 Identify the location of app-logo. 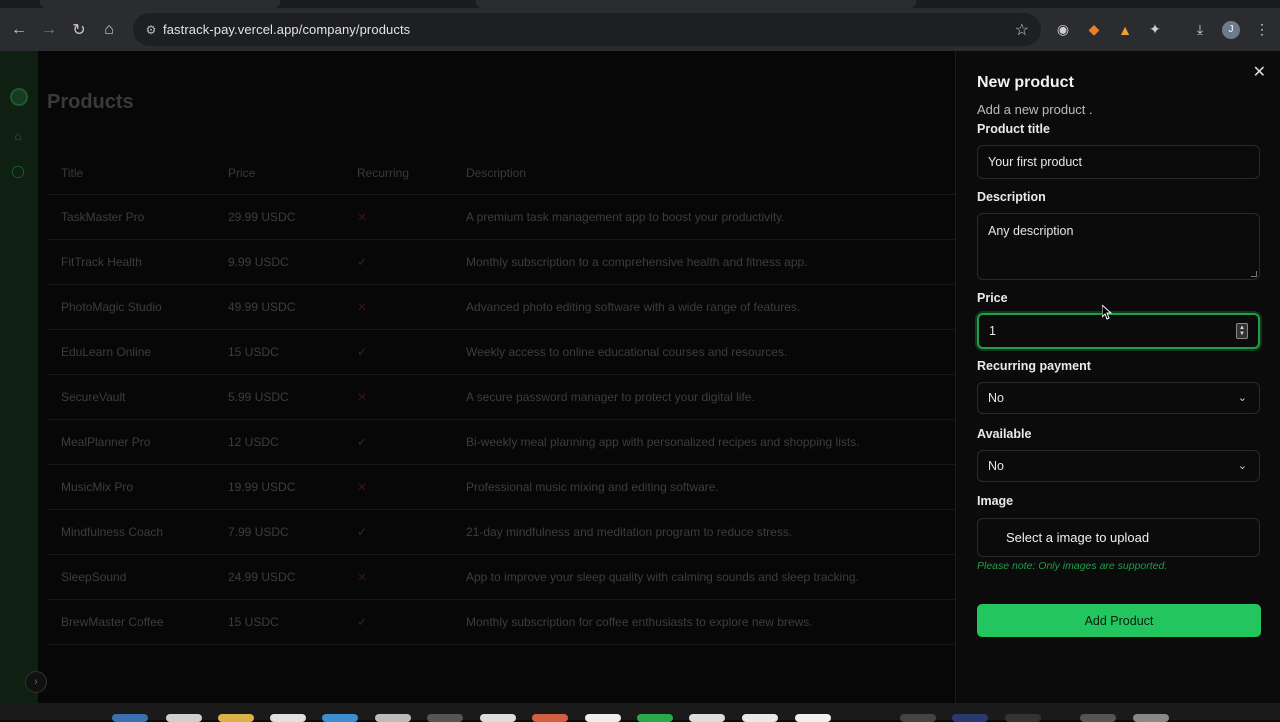
(19, 97).